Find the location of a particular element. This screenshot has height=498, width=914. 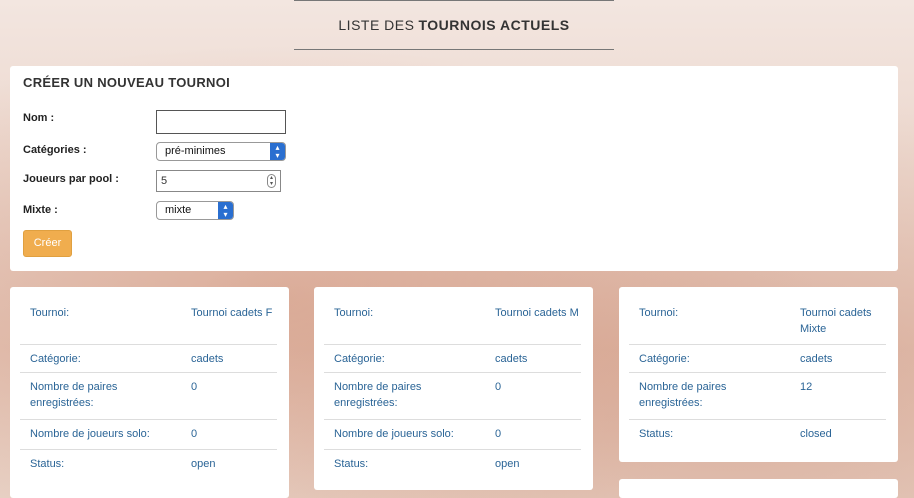

page-title-prefix: LISTE DES is located at coordinates (376, 25).